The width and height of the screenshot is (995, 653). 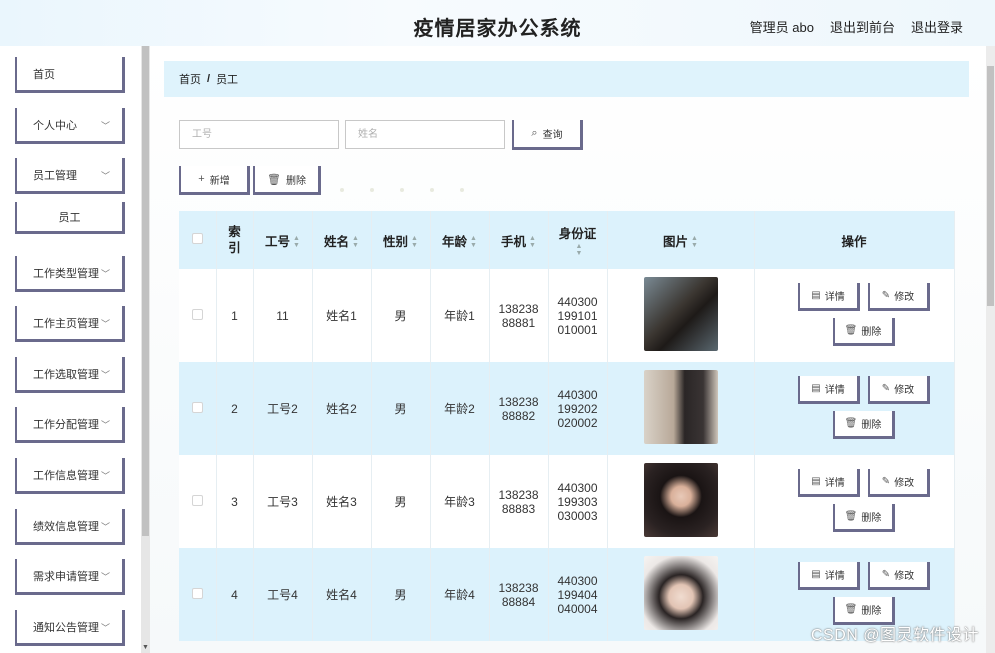 What do you see at coordinates (990, 349) in the screenshot?
I see `main-scrollbar` at bounding box center [990, 349].